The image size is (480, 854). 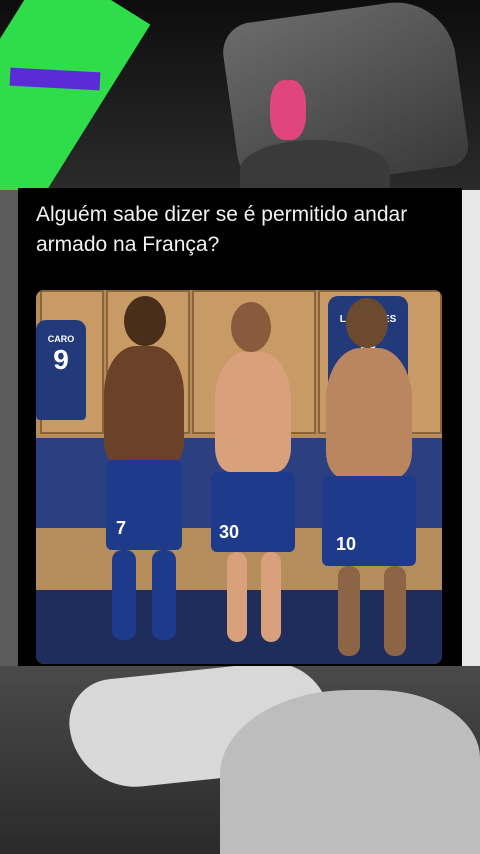 I want to click on player-shorts: 7, so click(x=144, y=505).